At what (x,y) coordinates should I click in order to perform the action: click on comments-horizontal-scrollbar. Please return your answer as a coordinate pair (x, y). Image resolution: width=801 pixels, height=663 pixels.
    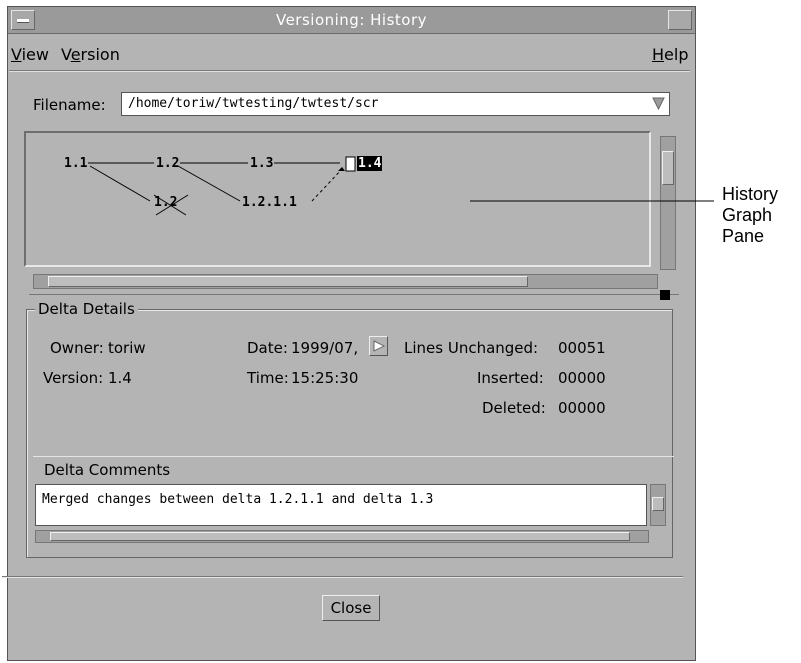
    Looking at the image, I should click on (342, 536).